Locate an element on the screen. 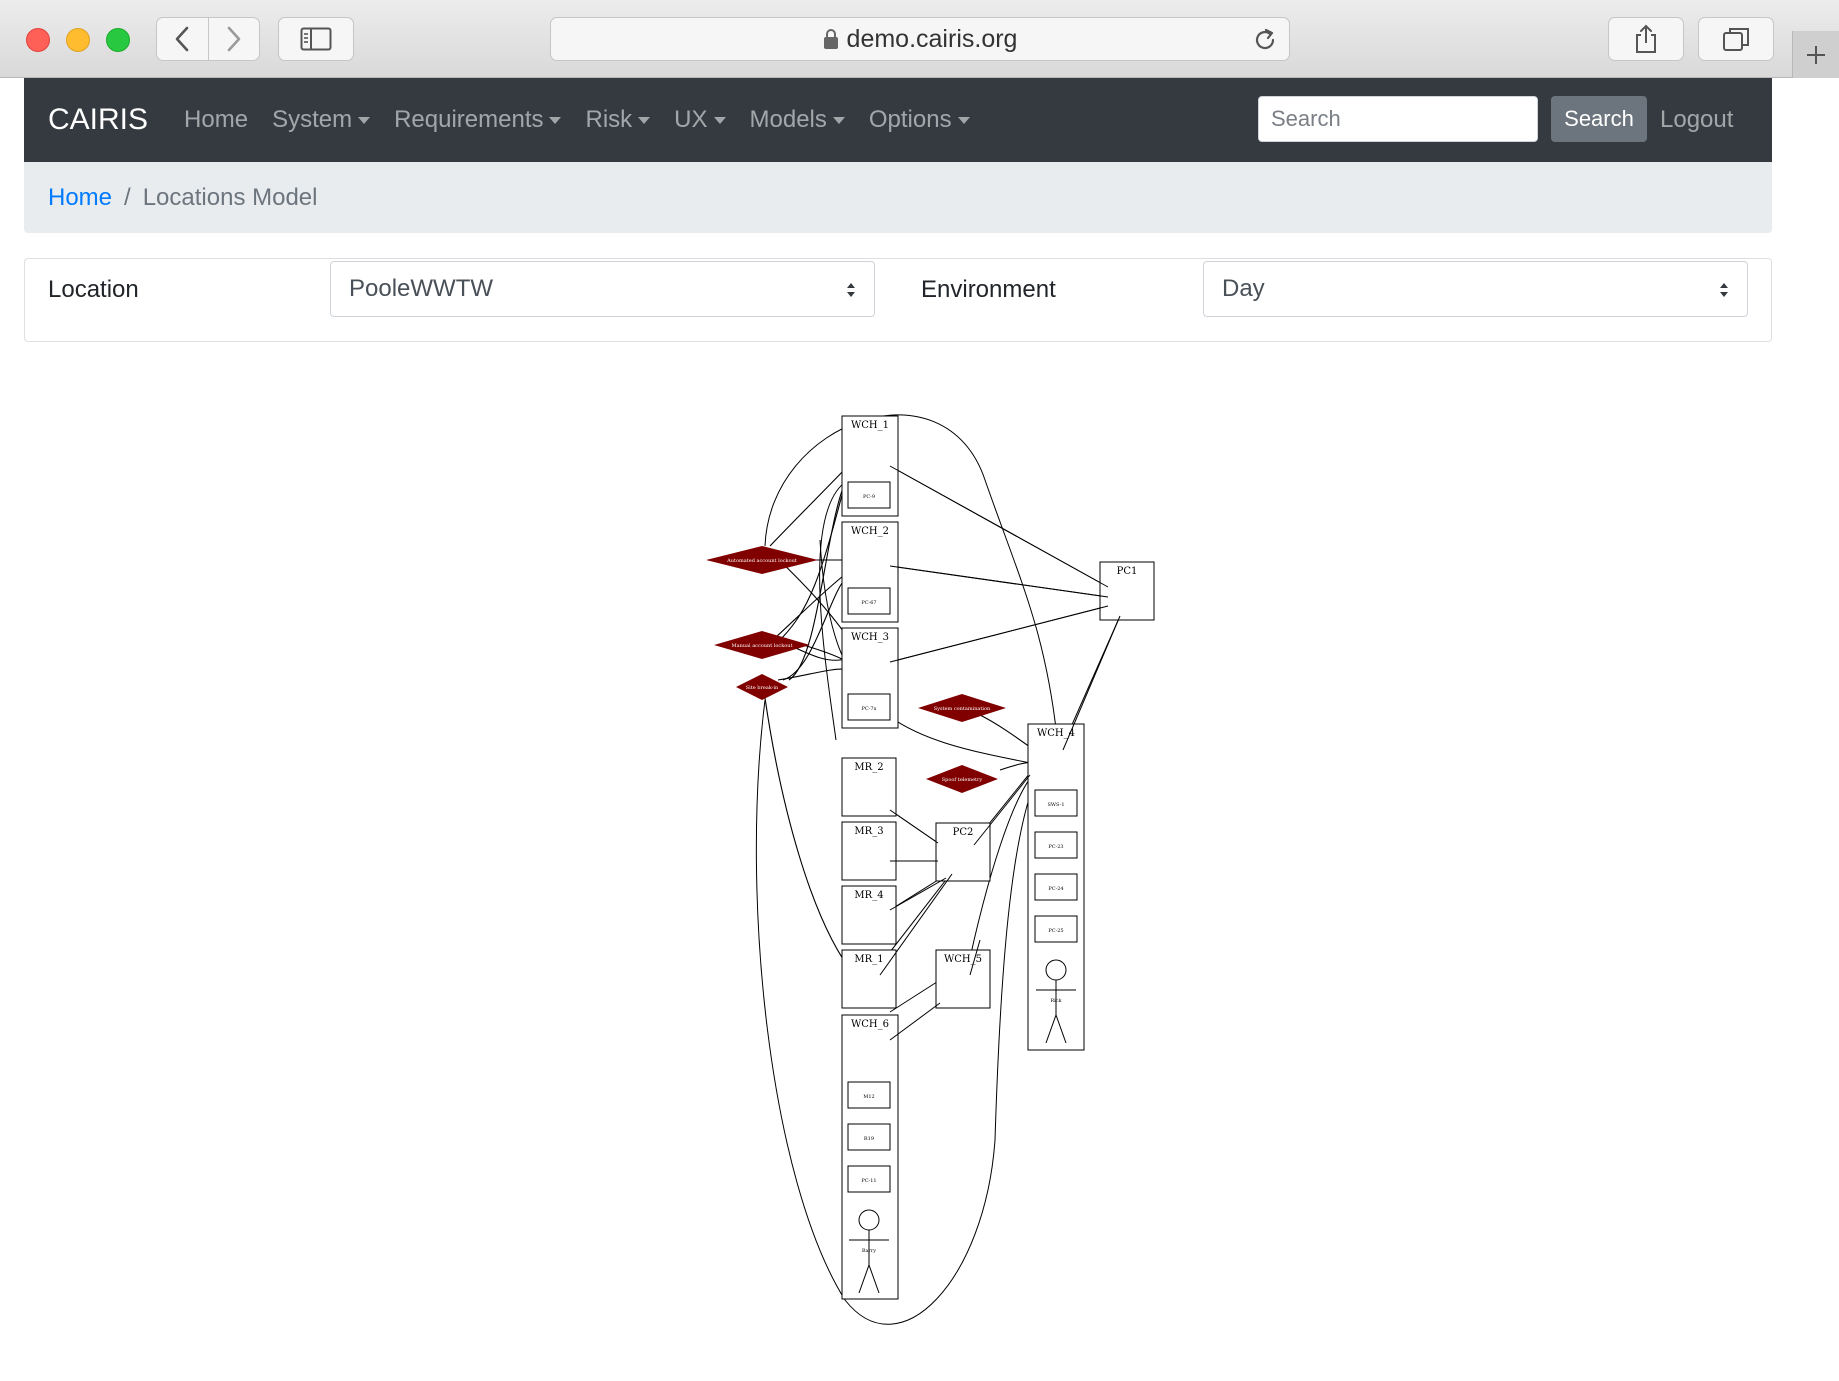 The image size is (1839, 1381). sidebar-toggle-button is located at coordinates (316, 39).